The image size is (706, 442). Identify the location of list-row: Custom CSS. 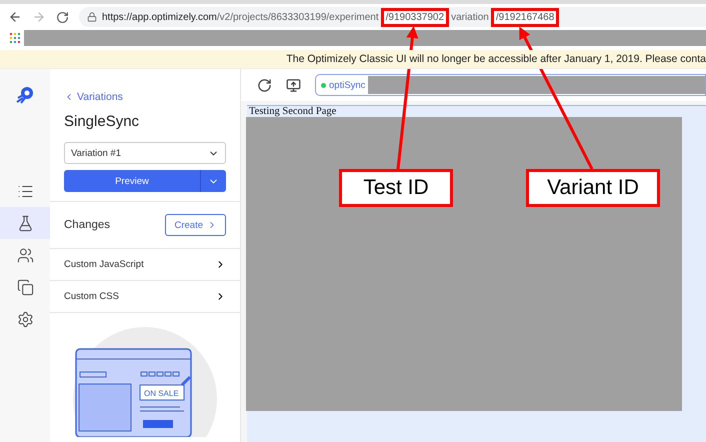
(145, 296).